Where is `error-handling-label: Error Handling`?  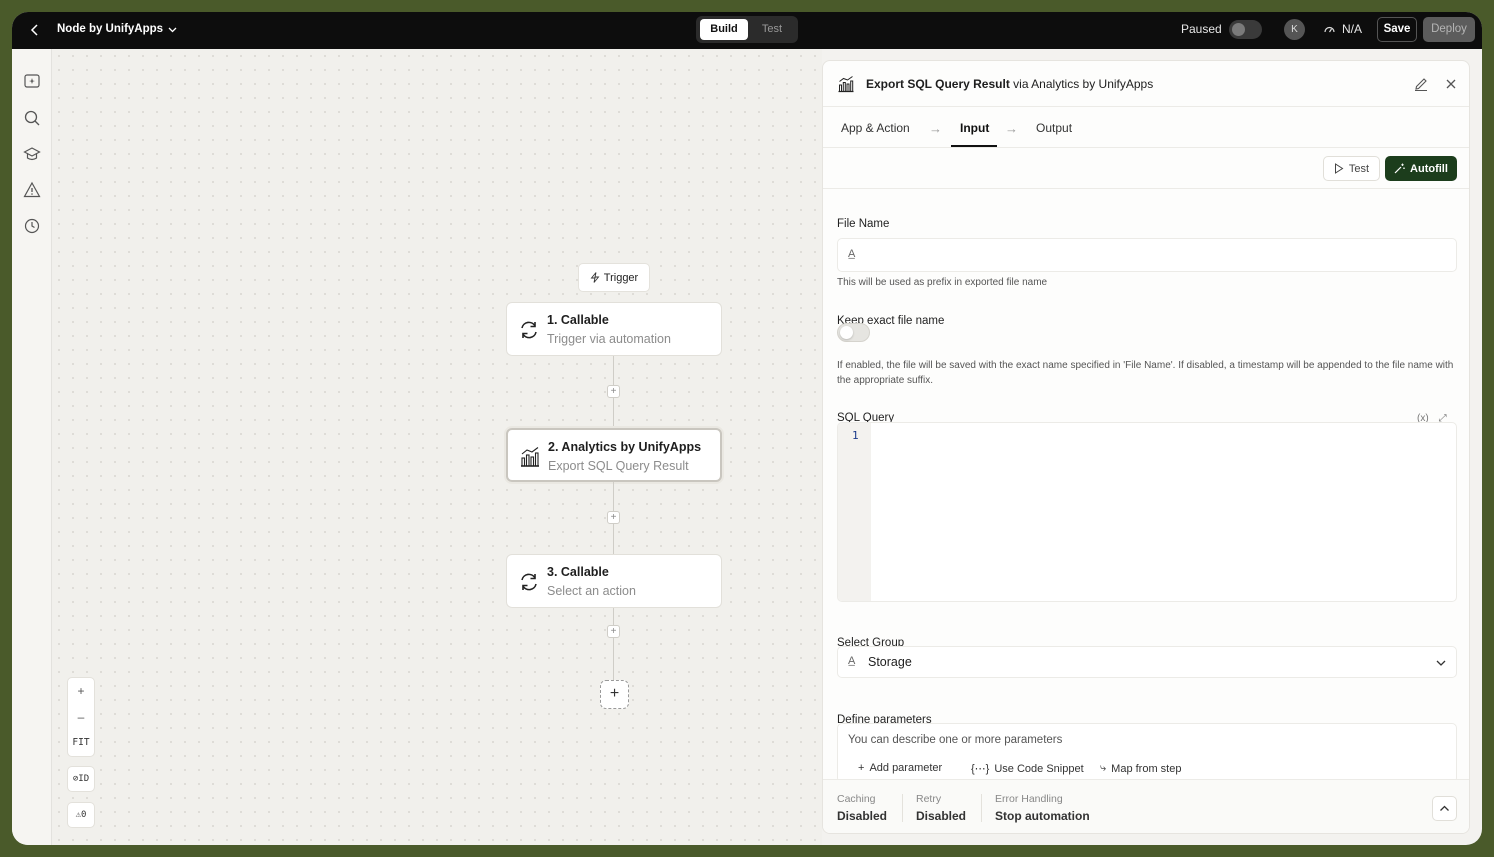
error-handling-label: Error Handling is located at coordinates (1029, 799).